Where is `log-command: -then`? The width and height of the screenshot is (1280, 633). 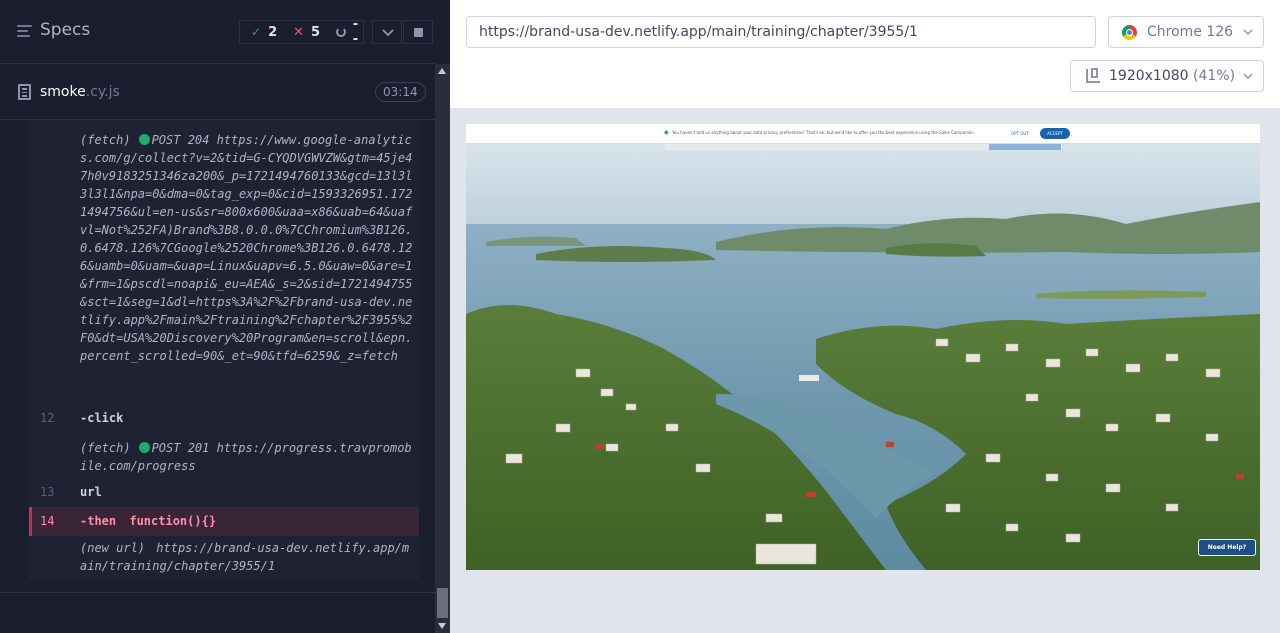 log-command: -then is located at coordinates (98, 521).